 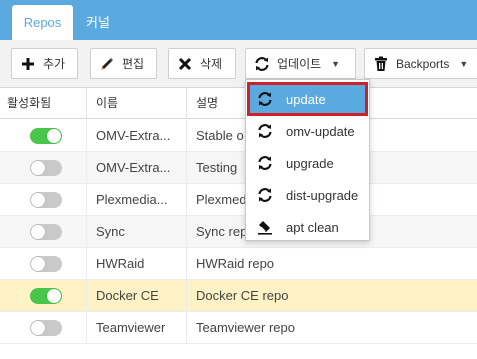 I want to click on menu-item-apt-clean: apt clean, so click(x=307, y=227).